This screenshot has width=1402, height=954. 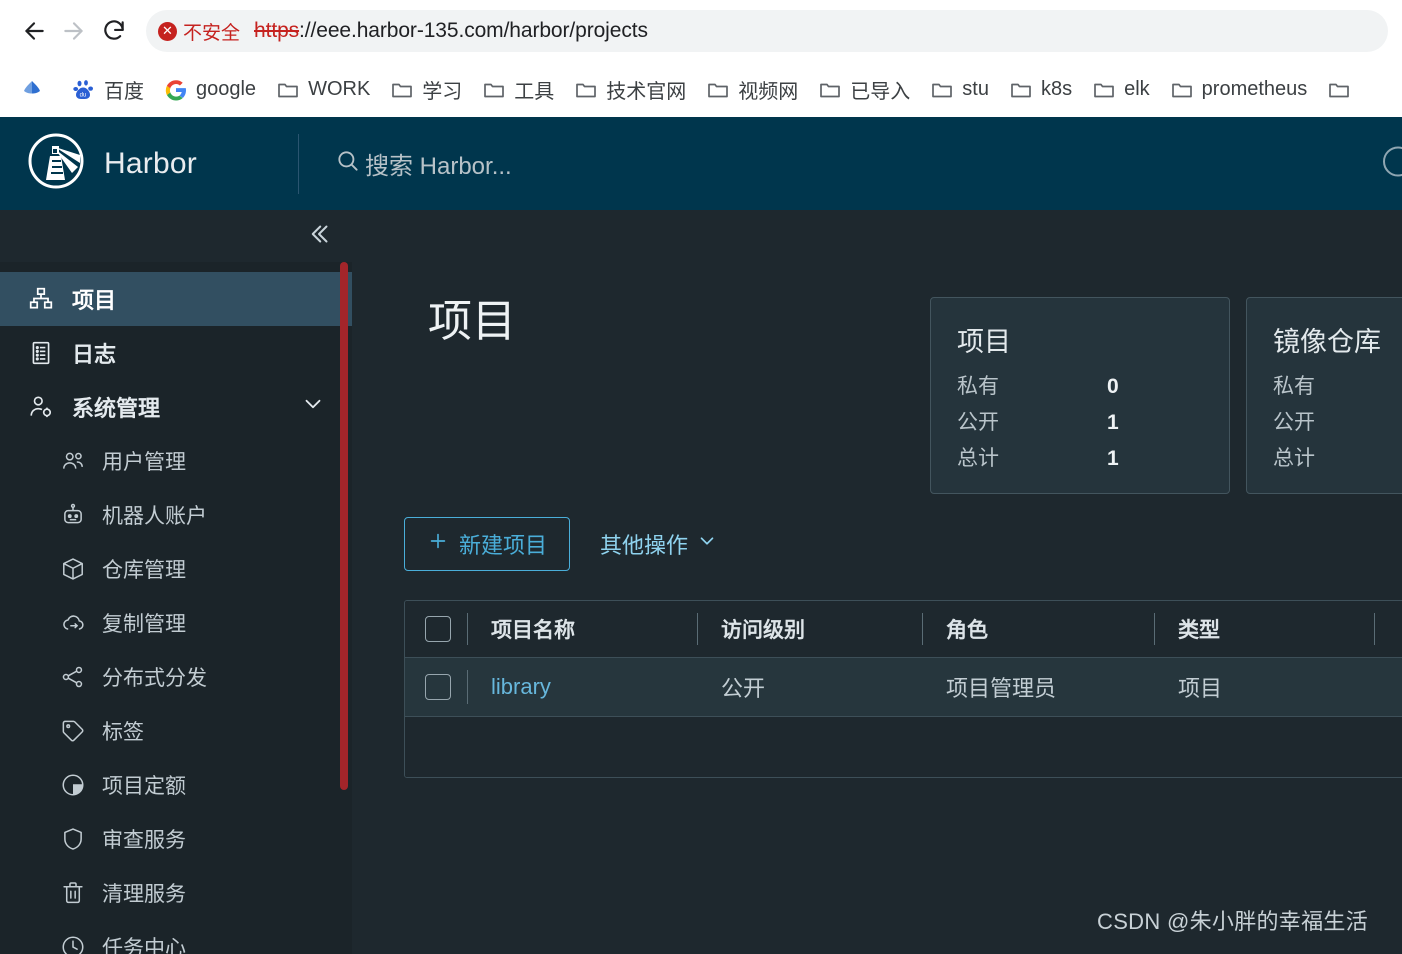 What do you see at coordinates (1121, 90) in the screenshot?
I see `bookmark-folder-elk: elk` at bounding box center [1121, 90].